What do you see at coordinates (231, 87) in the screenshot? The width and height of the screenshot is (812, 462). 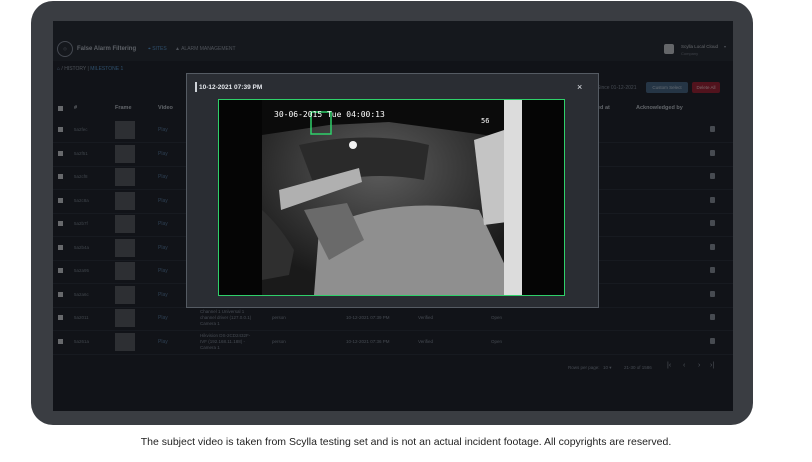 I see `modal-title: 10-12-2021 07:39 PM` at bounding box center [231, 87].